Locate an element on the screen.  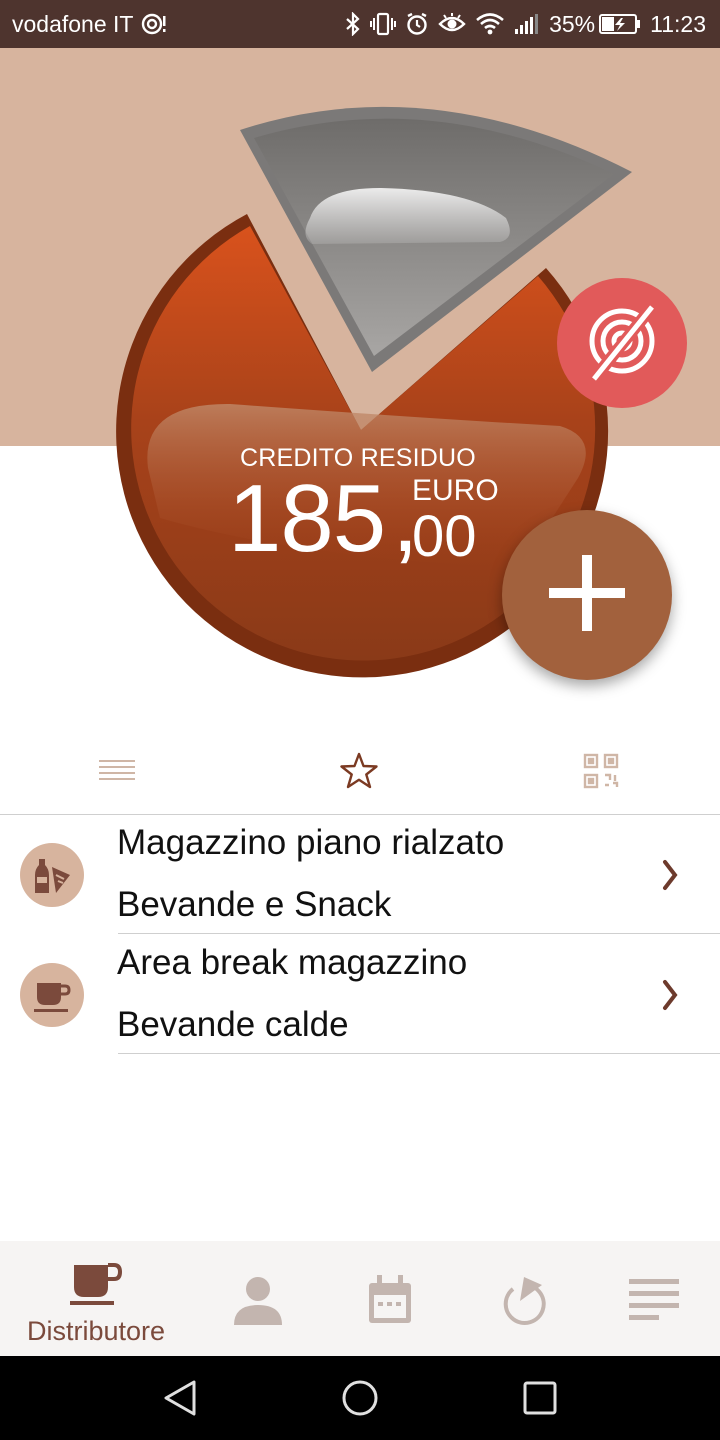
list-item: Area break magazzino Bevande calde is located at coordinates (360, 995).